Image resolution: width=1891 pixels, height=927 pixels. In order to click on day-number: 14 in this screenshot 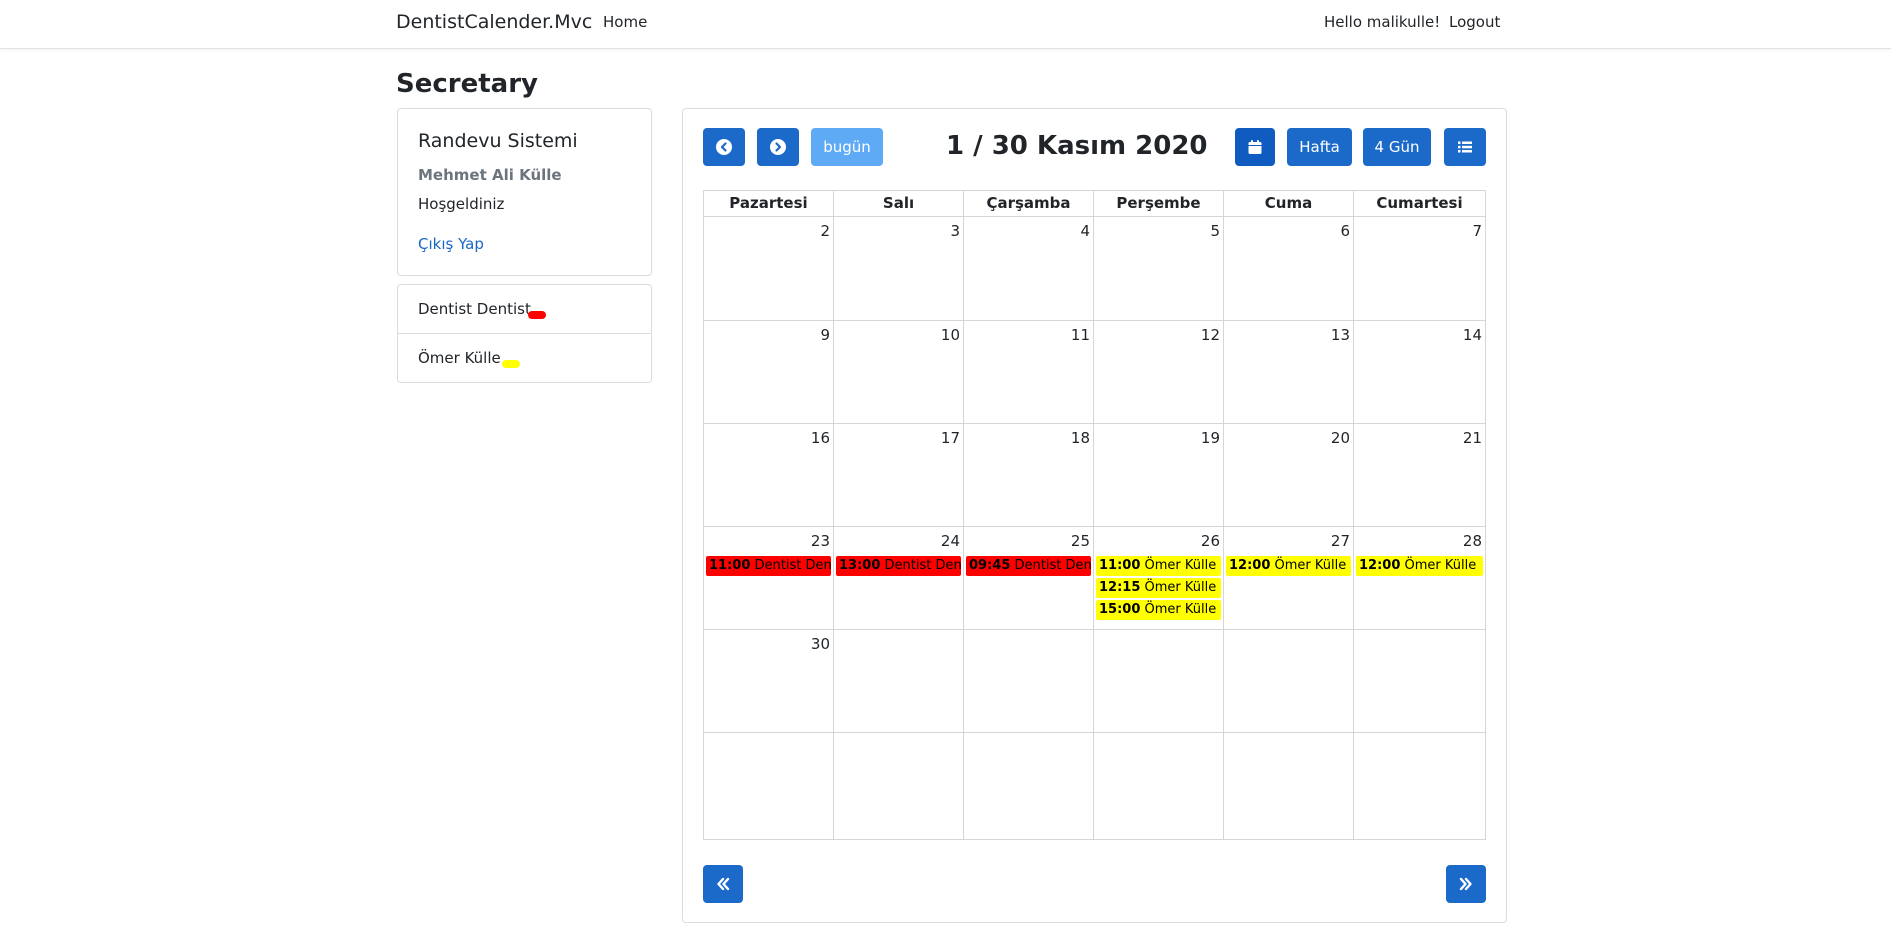, I will do `click(1472, 335)`.